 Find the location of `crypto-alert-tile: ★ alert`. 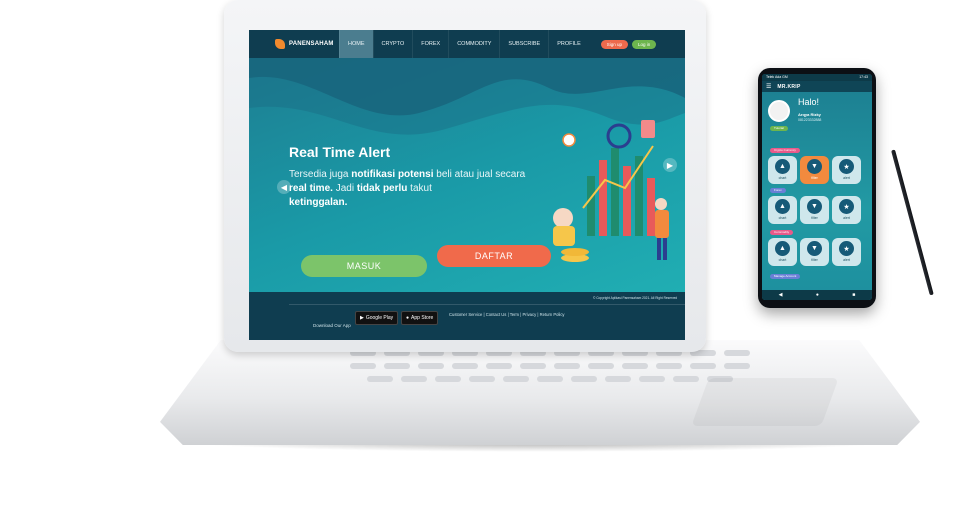

crypto-alert-tile: ★ alert is located at coordinates (846, 170).